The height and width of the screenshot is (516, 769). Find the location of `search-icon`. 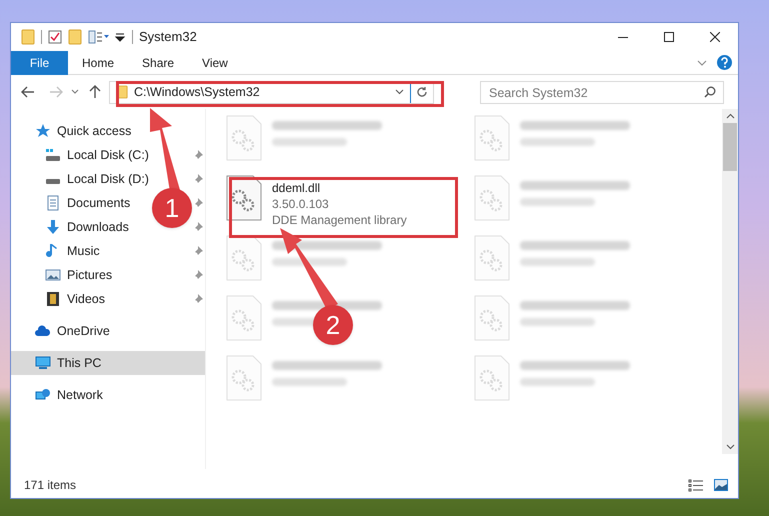

search-icon is located at coordinates (710, 92).